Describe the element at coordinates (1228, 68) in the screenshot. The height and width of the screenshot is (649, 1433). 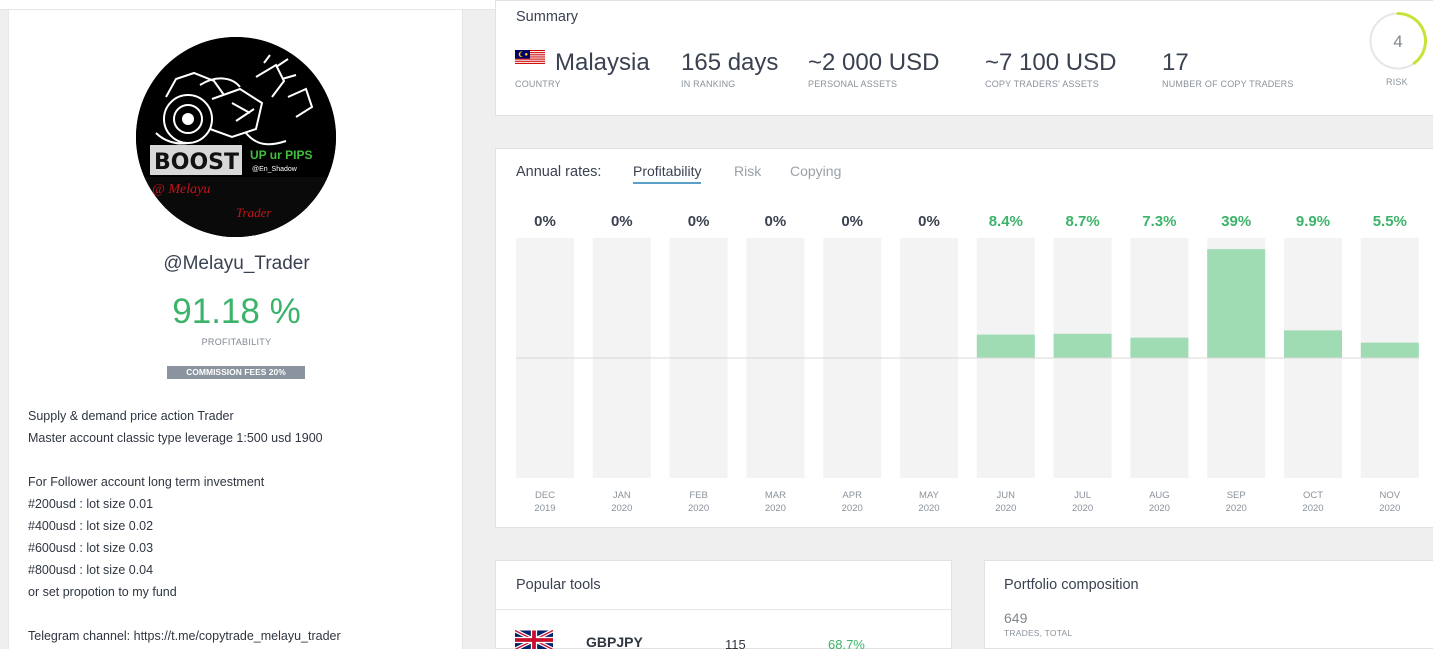
I see `copy-traders-stat: 17 NUMBER OF COPY TRADERS` at that location.